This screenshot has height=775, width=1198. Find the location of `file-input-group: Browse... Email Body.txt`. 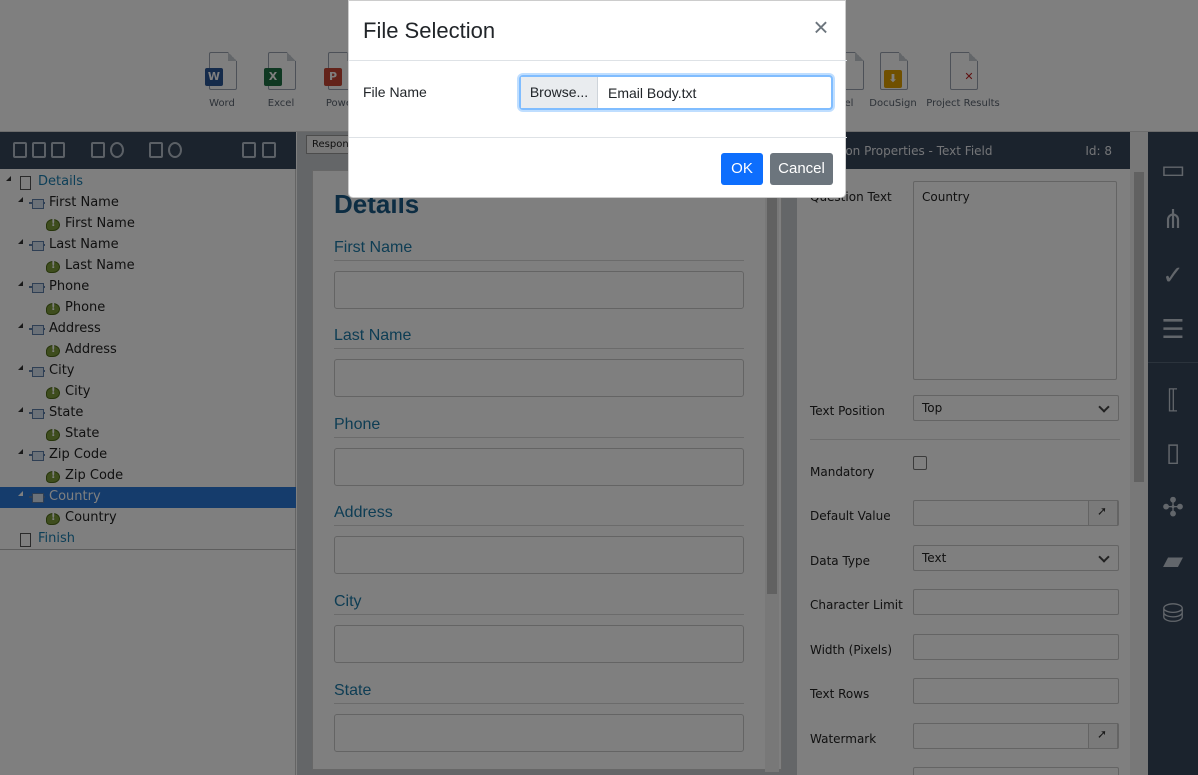

file-input-group: Browse... Email Body.txt is located at coordinates (676, 92).